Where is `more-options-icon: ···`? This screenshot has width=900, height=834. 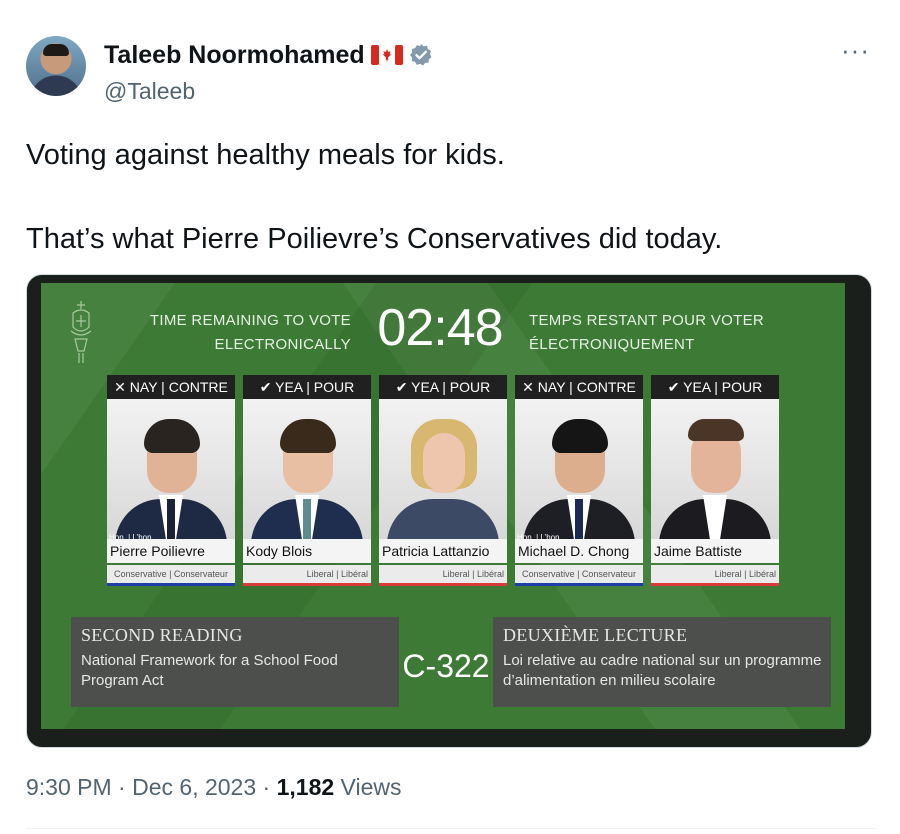 more-options-icon: ··· is located at coordinates (855, 50).